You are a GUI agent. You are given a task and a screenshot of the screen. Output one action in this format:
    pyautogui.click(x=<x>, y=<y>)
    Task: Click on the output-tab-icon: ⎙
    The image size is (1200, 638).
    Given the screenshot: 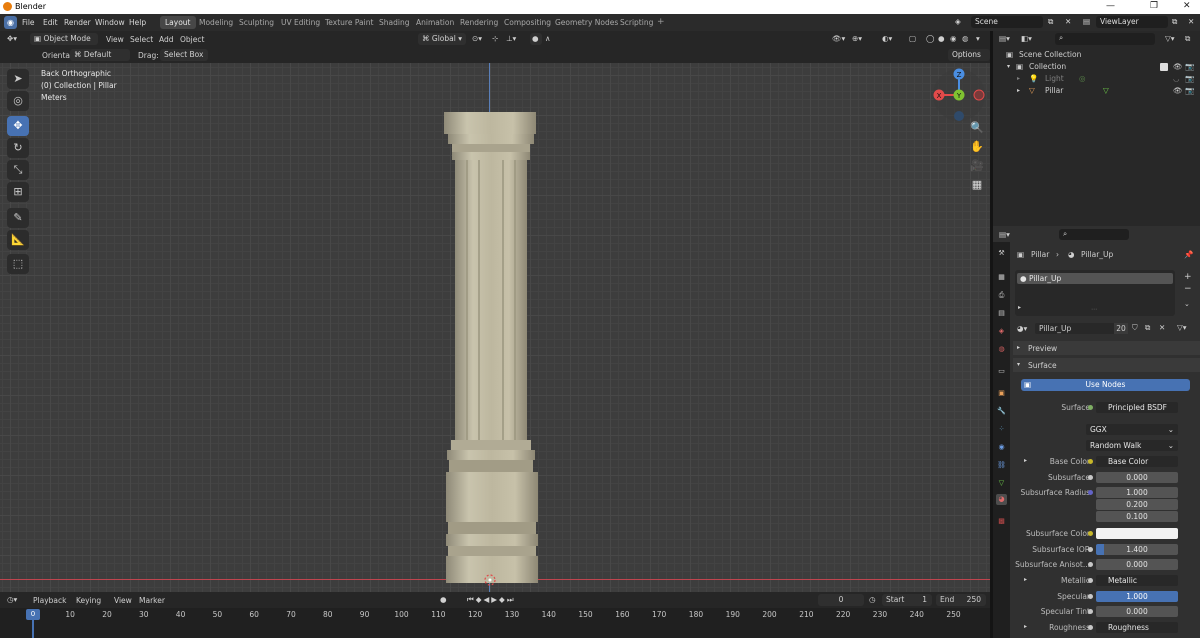 What is the action you would take?
    pyautogui.click(x=1001, y=295)
    